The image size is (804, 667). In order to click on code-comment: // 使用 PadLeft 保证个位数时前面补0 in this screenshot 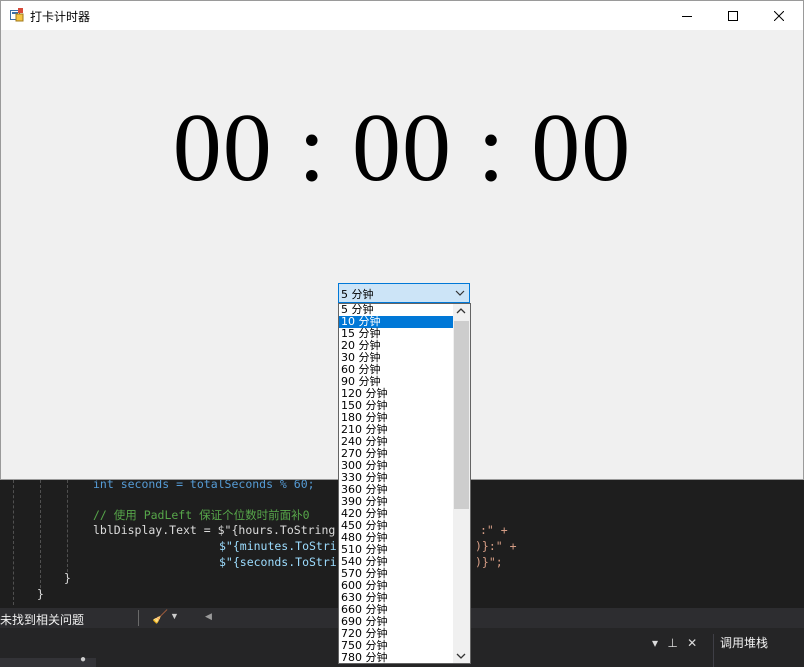, I will do `click(201, 515)`.